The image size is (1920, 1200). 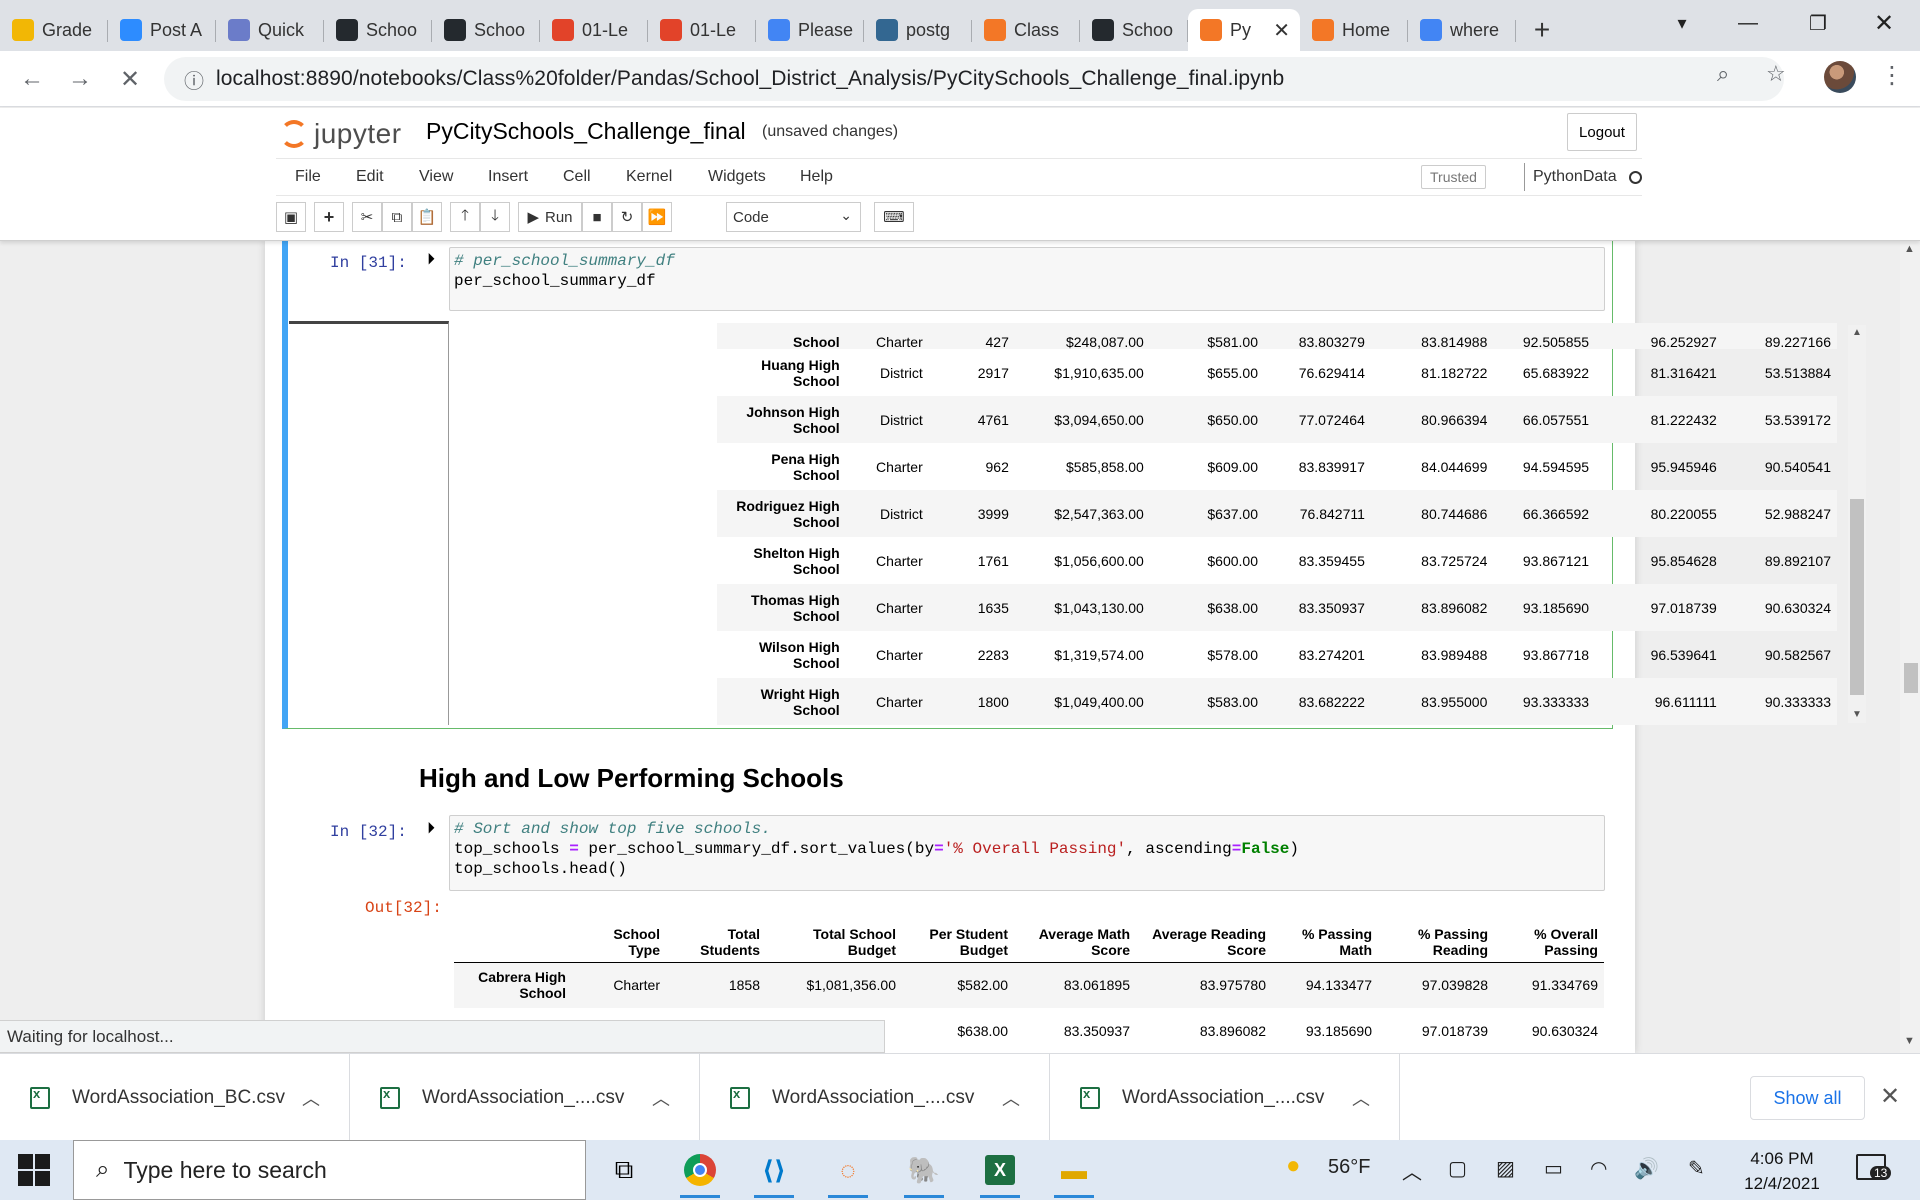 What do you see at coordinates (577, 177) in the screenshot?
I see `menu-cell: Cell` at bounding box center [577, 177].